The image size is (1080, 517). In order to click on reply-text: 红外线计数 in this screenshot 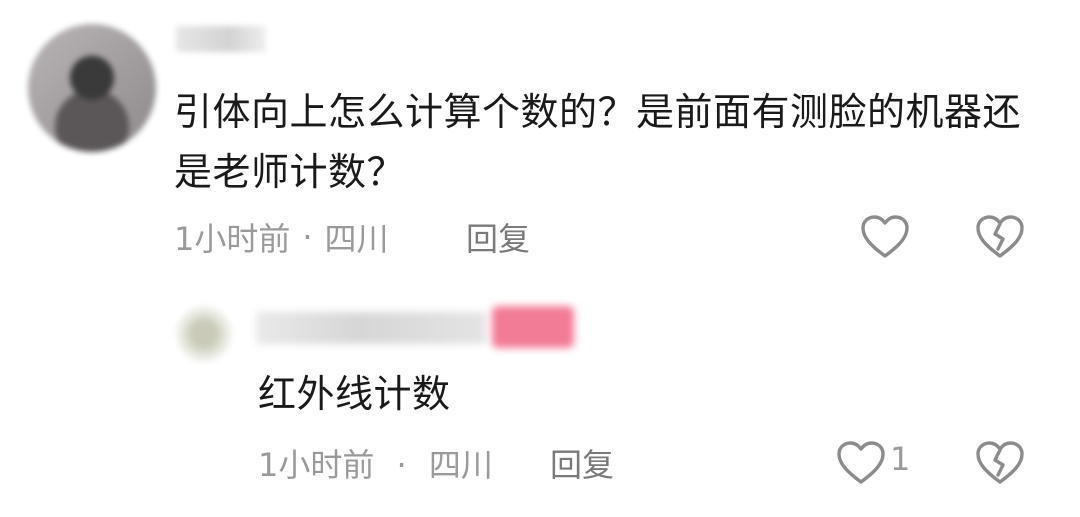, I will do `click(354, 394)`.